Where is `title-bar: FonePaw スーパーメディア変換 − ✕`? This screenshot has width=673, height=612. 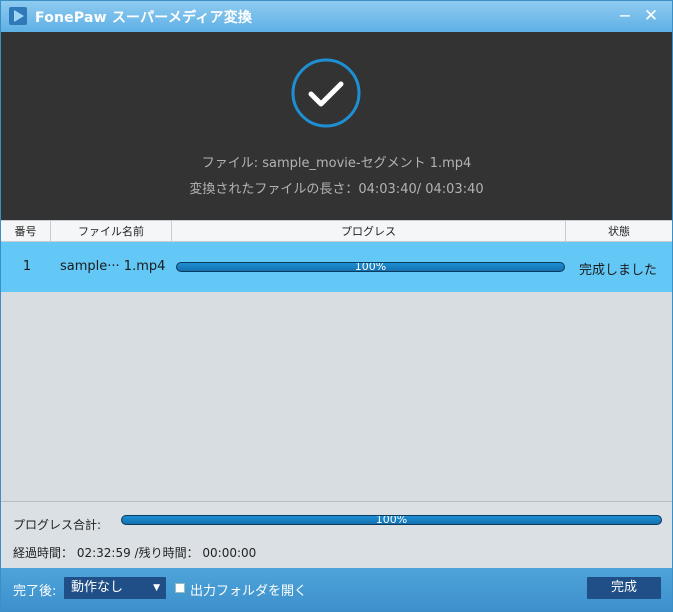 title-bar: FonePaw スーパーメディア変換 − ✕ is located at coordinates (336, 16).